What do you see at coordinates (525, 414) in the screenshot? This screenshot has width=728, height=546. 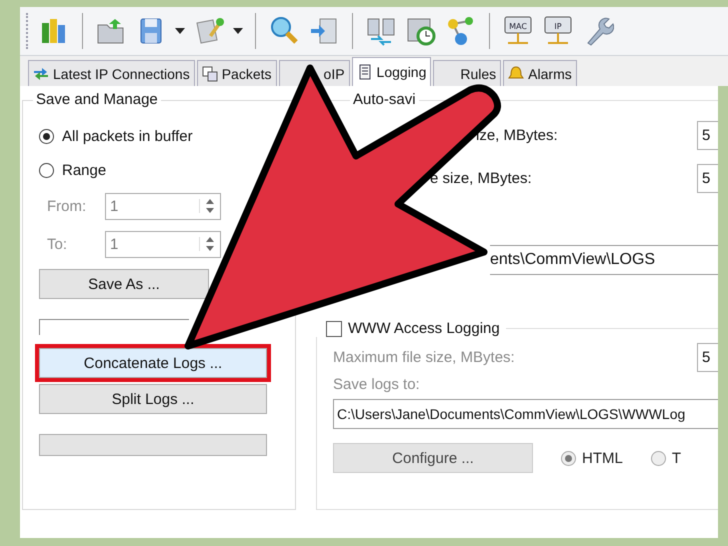 I see `path-field: C:\Users\Jane\Documents\CommView\LOGS\WWWLog` at bounding box center [525, 414].